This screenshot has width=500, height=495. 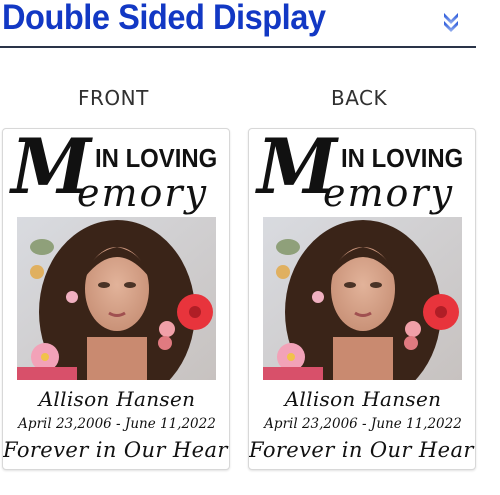 I want to click on back-label: BACK, so click(x=359, y=98).